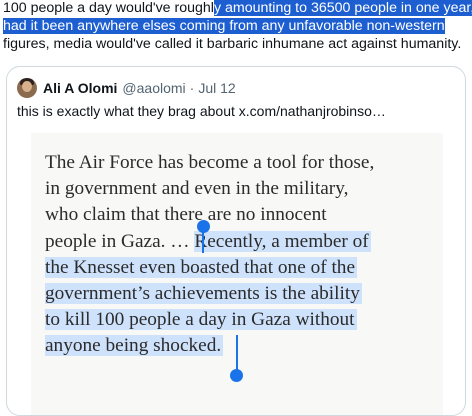 This screenshot has width=472, height=416. I want to click on article-line-8-highlight: anyone being shocked., so click(134, 345).